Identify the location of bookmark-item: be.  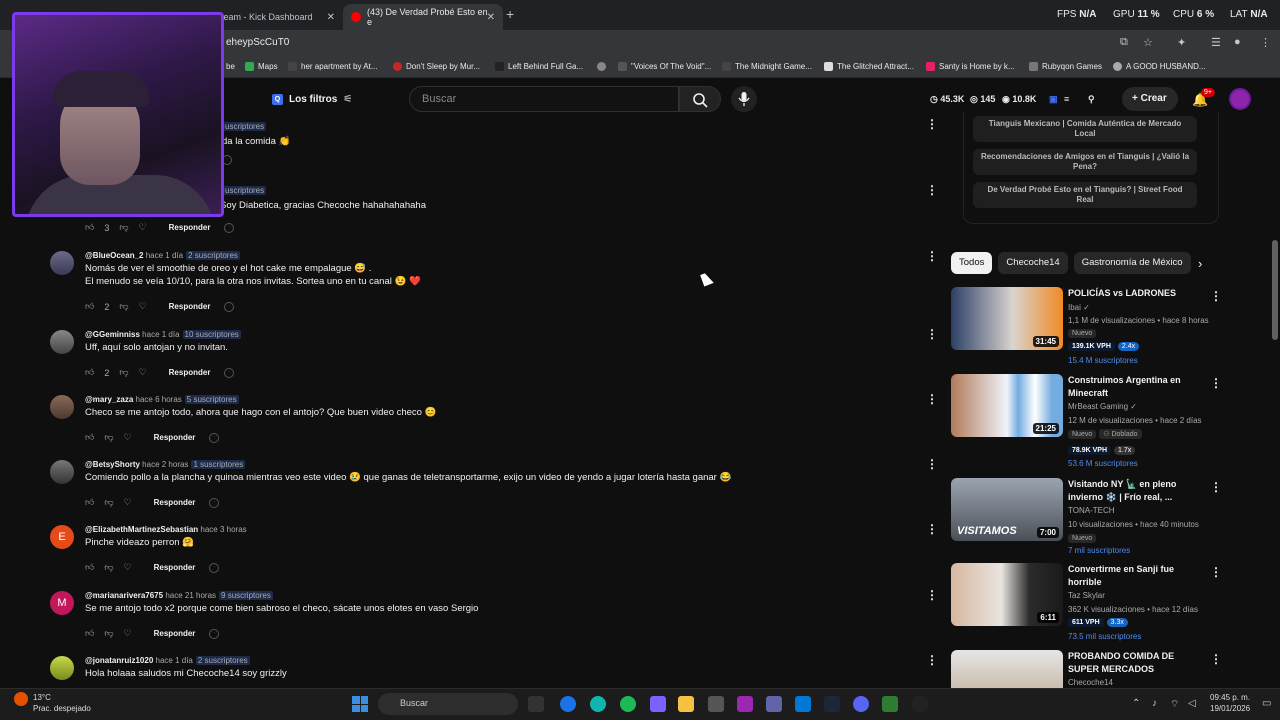
(230, 66).